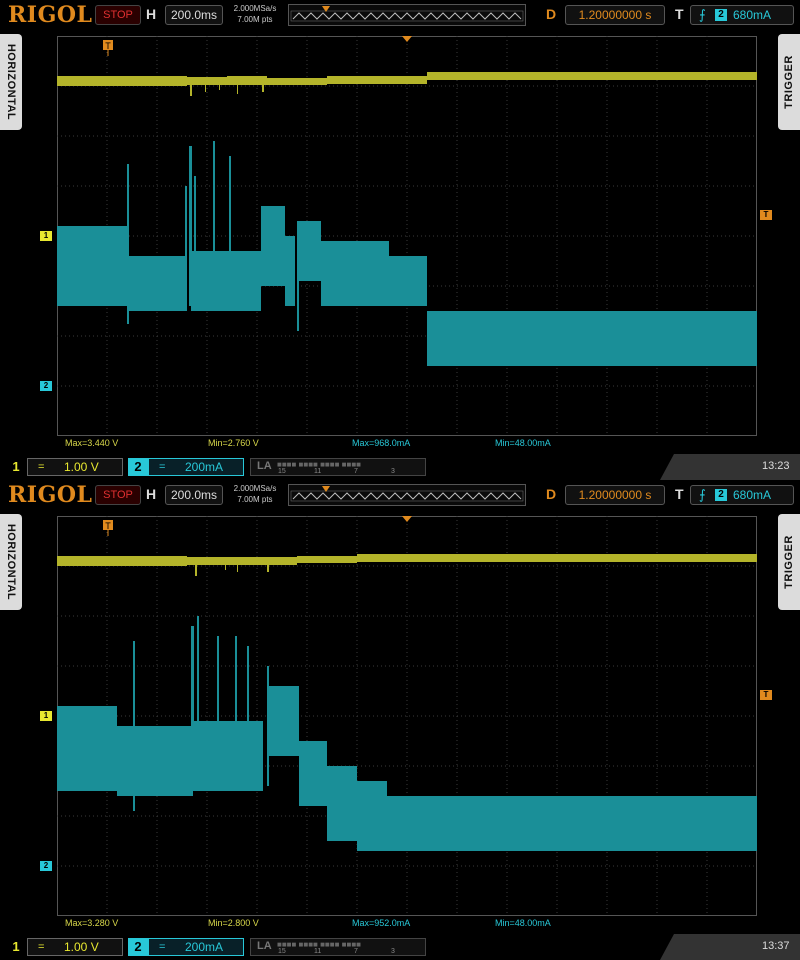 The image size is (800, 960). Describe the element at coordinates (92, 443) in the screenshot. I see `ch1-max-measurement: Max=3.440 V` at that location.